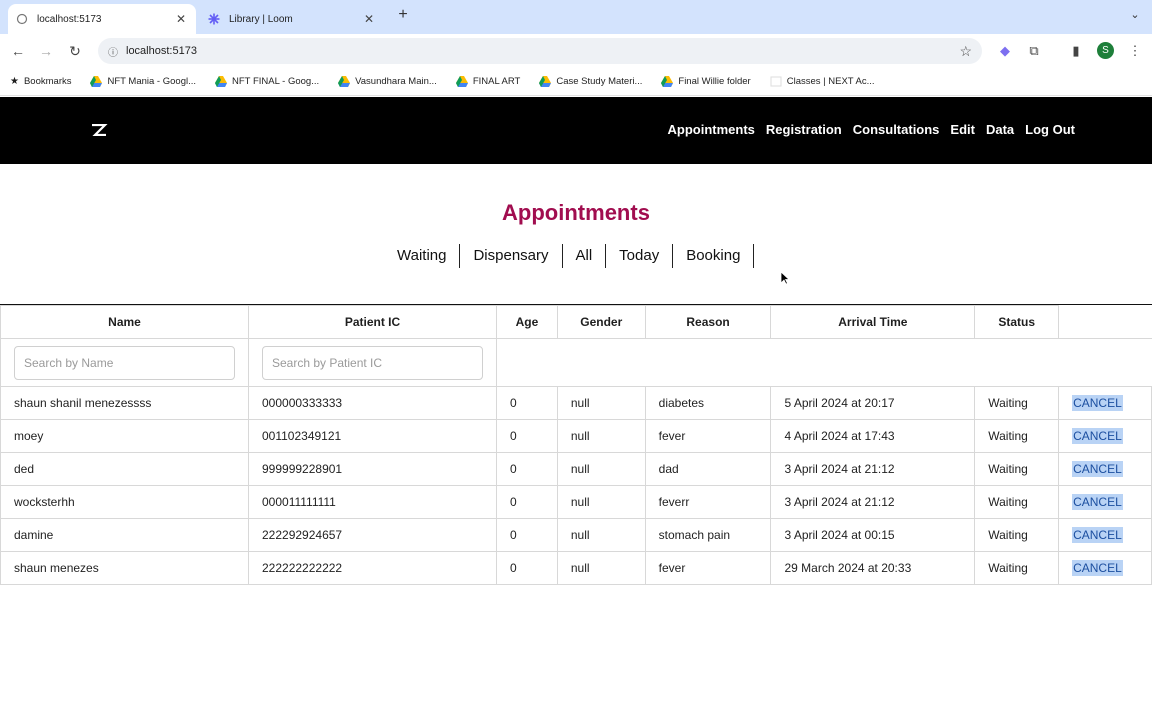 The height and width of the screenshot is (720, 1152). I want to click on tab-search-icon: ⌄, so click(1135, 17).